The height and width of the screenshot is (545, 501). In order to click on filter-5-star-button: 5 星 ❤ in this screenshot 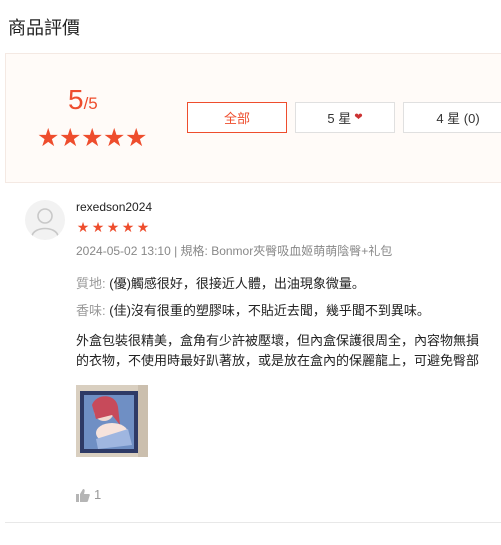, I will do `click(345, 117)`.